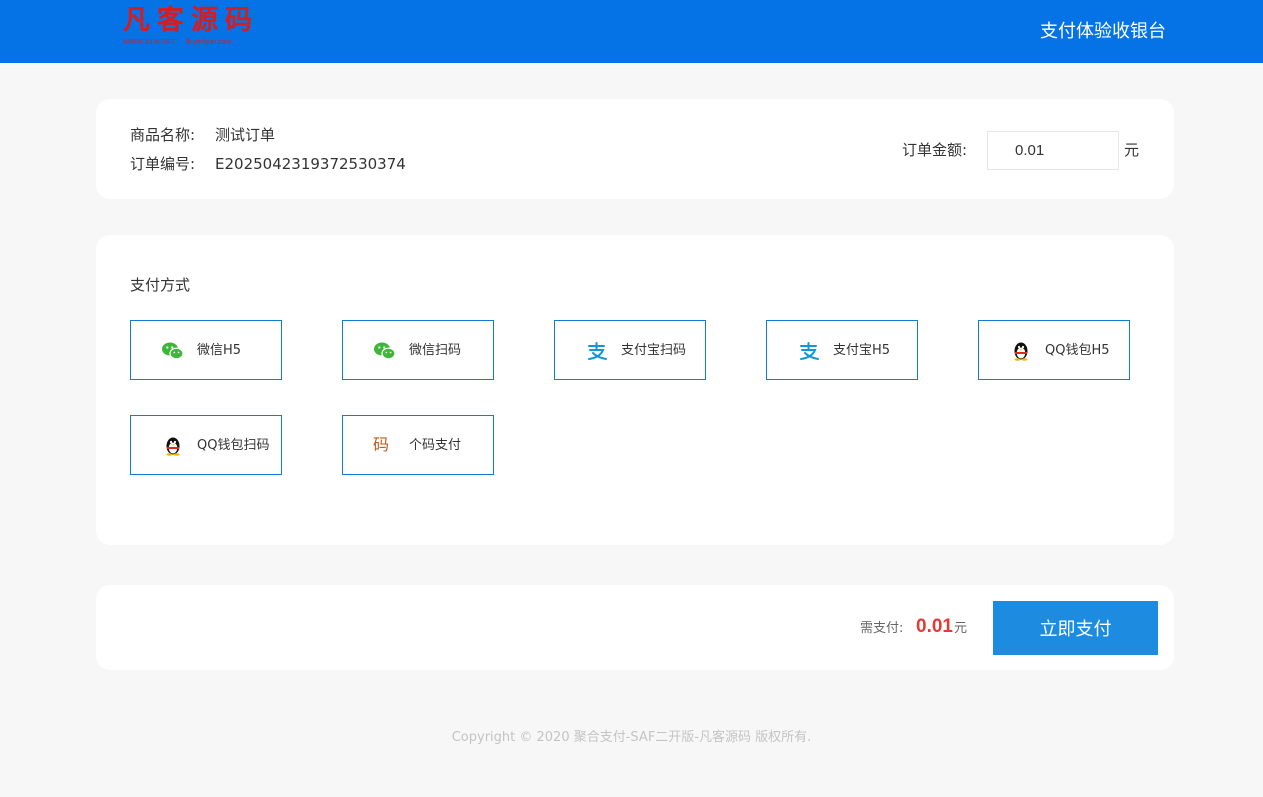 This screenshot has width=1263, height=797. What do you see at coordinates (631, 31) in the screenshot?
I see `top-bar: 凡客源码 WWW.2016.NET fk.ymfyun.com 支付体验收银台` at bounding box center [631, 31].